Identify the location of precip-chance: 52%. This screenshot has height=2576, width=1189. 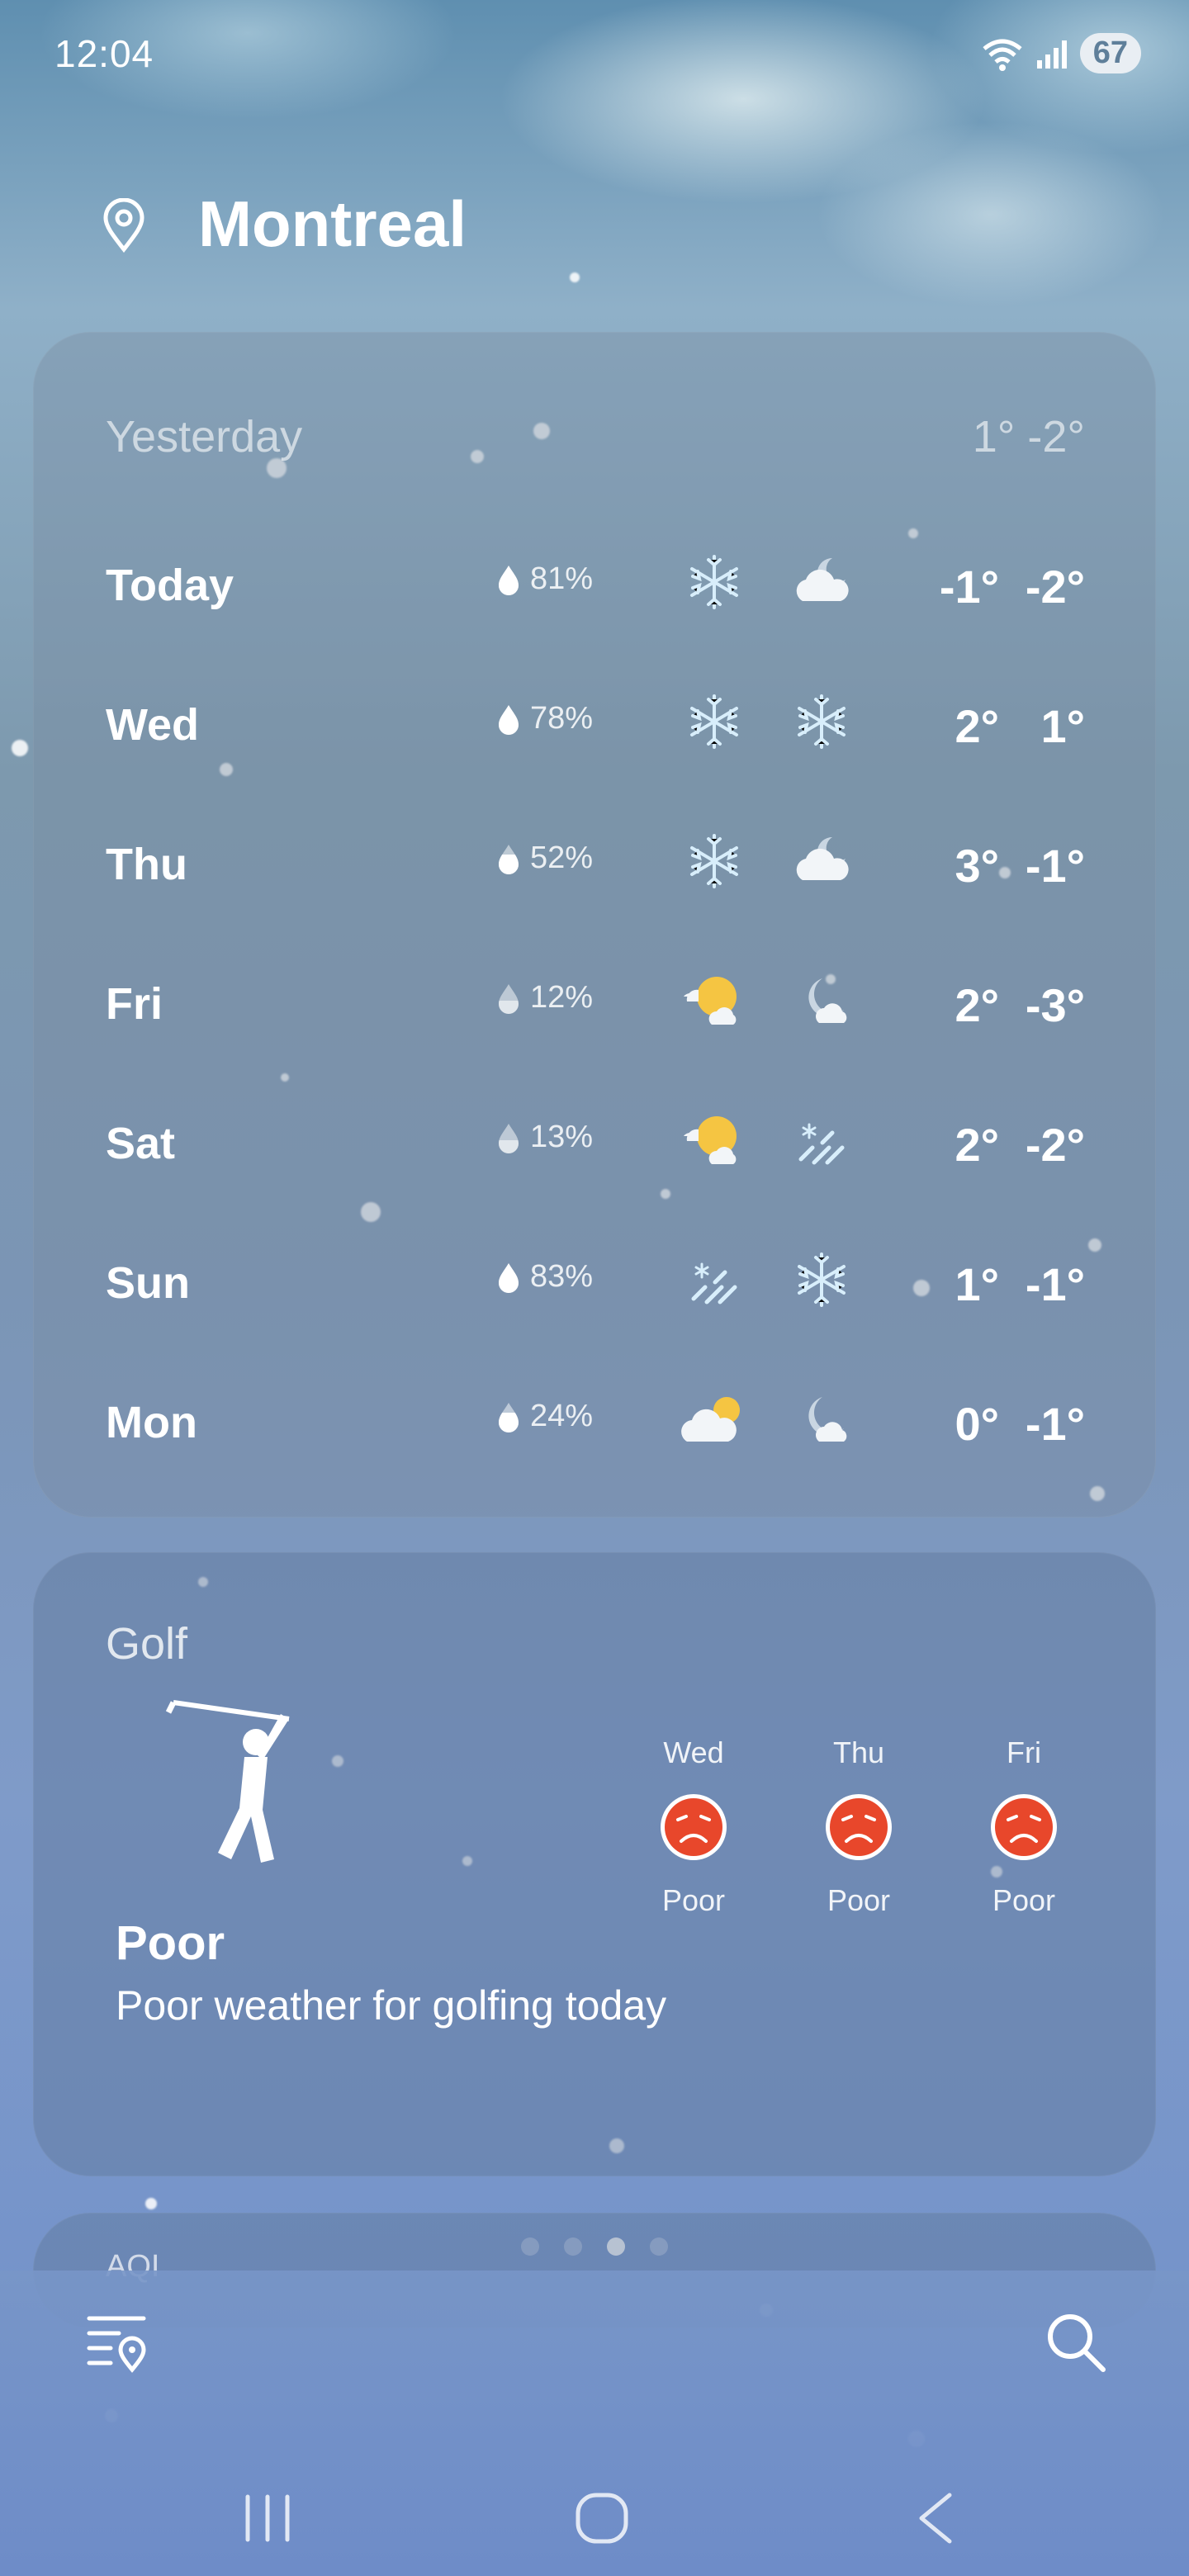
(545, 858).